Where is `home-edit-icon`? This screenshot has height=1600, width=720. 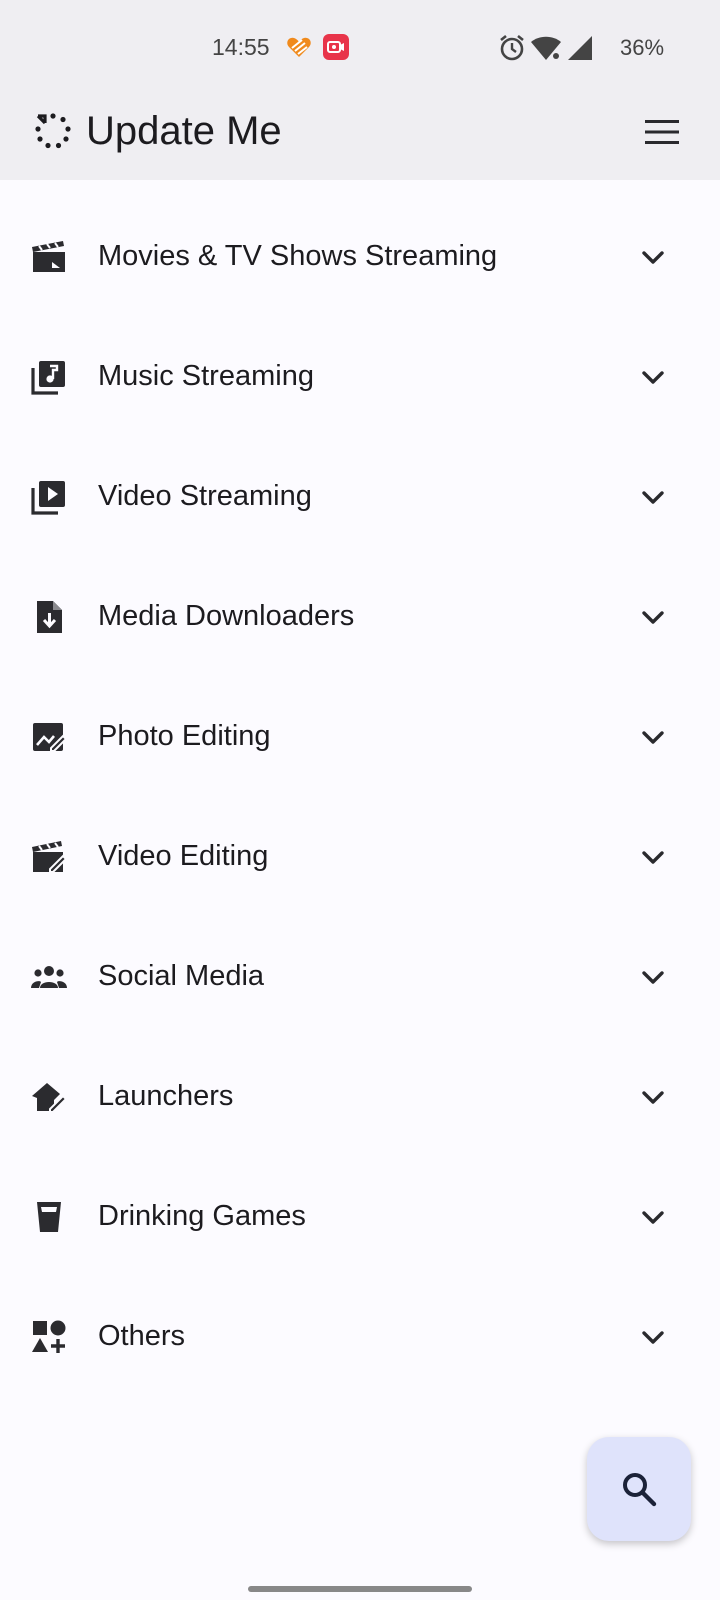 home-edit-icon is located at coordinates (50, 1098).